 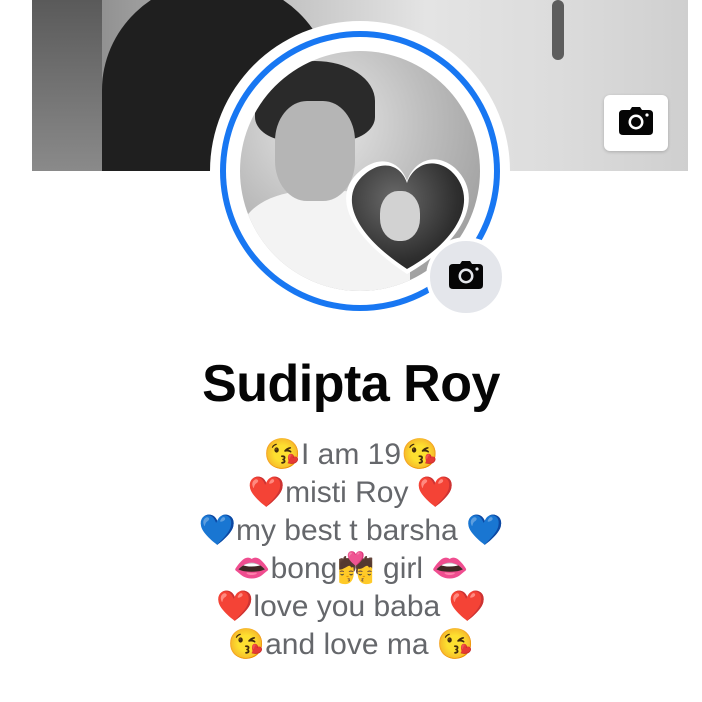 What do you see at coordinates (351, 606) in the screenshot?
I see `bio-line: ❤️love you baba ❤️` at bounding box center [351, 606].